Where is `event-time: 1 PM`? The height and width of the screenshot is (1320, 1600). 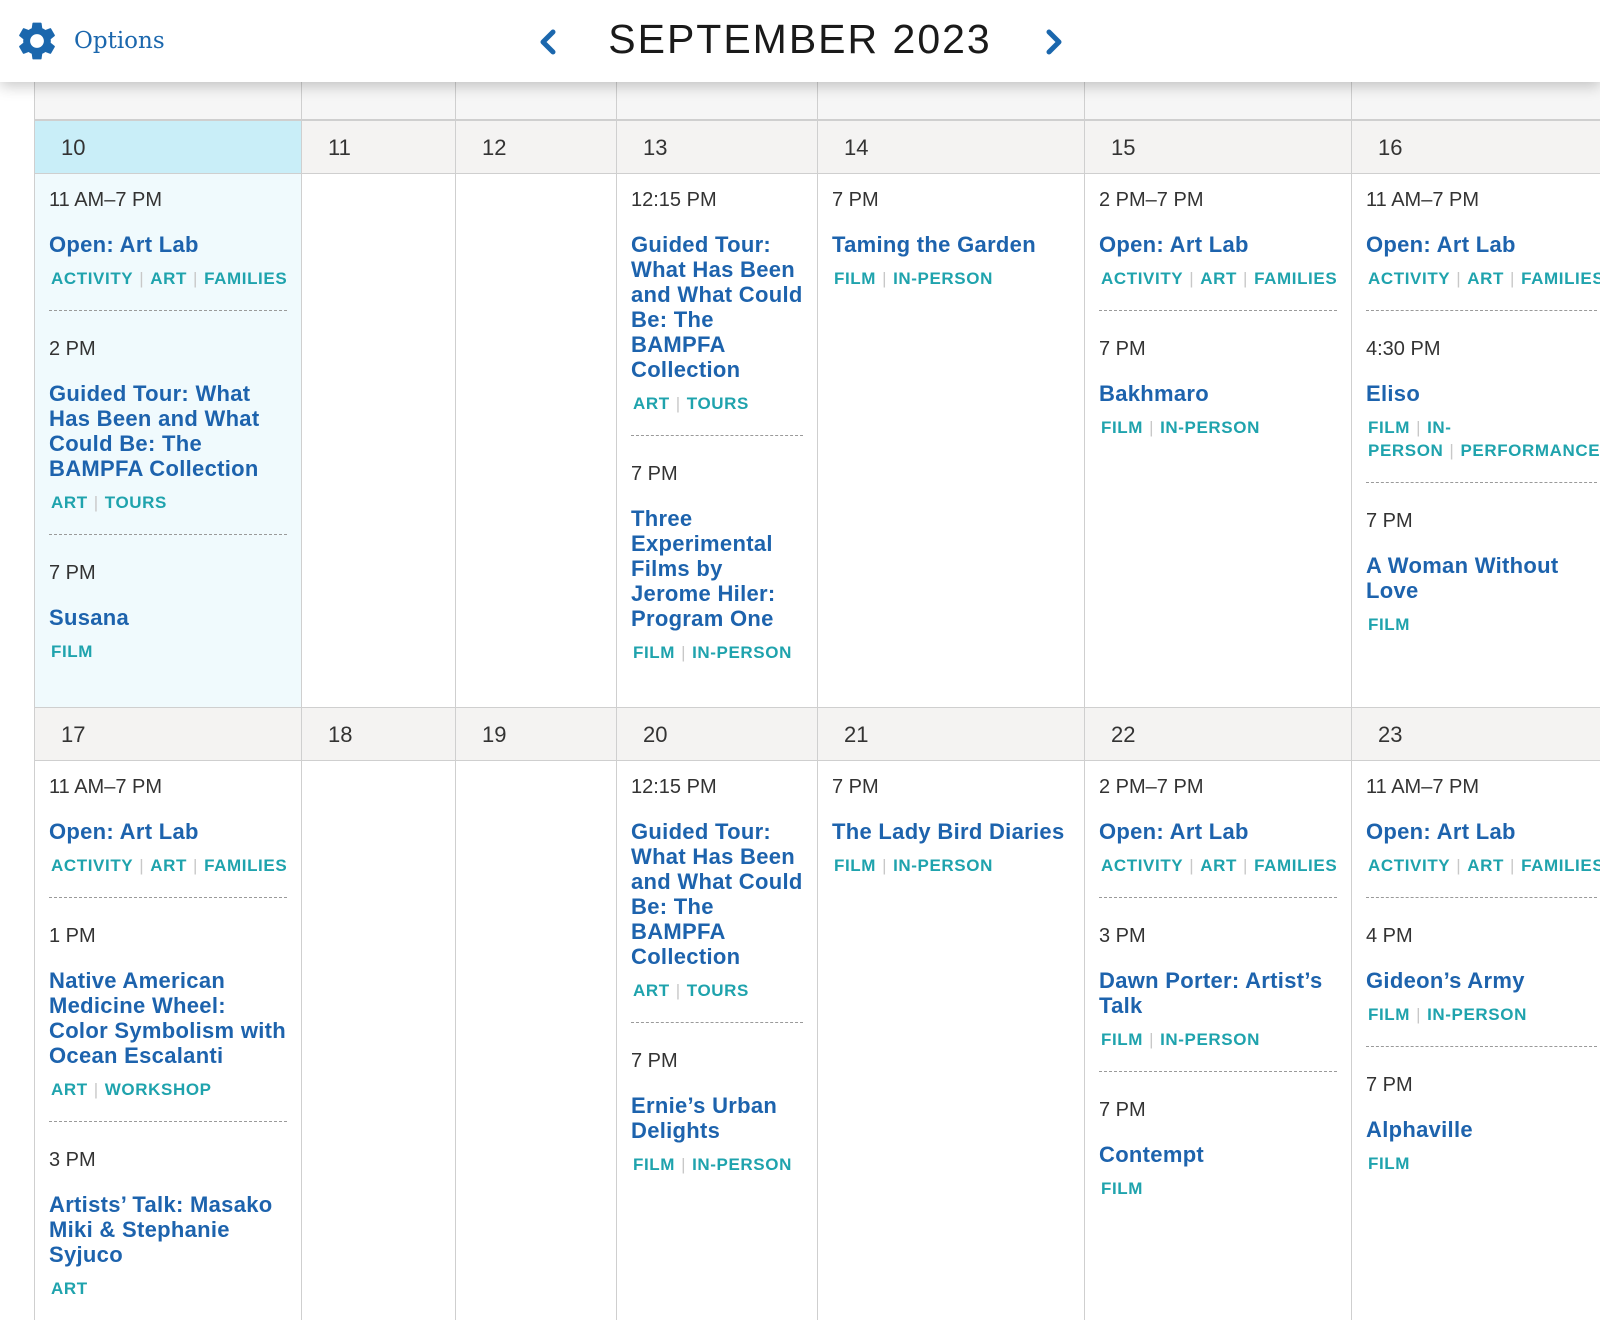
event-time: 1 PM is located at coordinates (72, 936).